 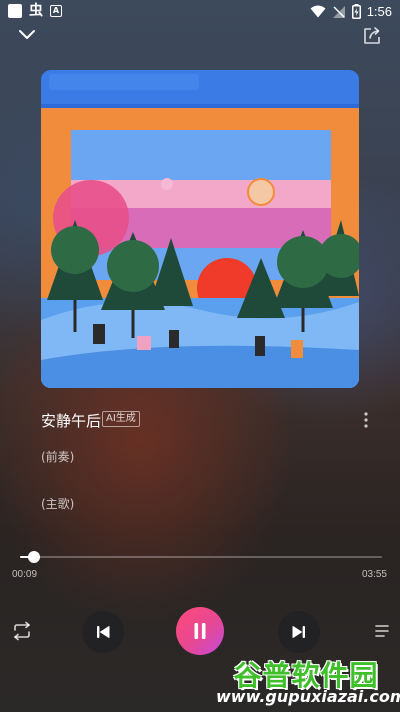 I want to click on battery-icon, so click(x=356, y=11).